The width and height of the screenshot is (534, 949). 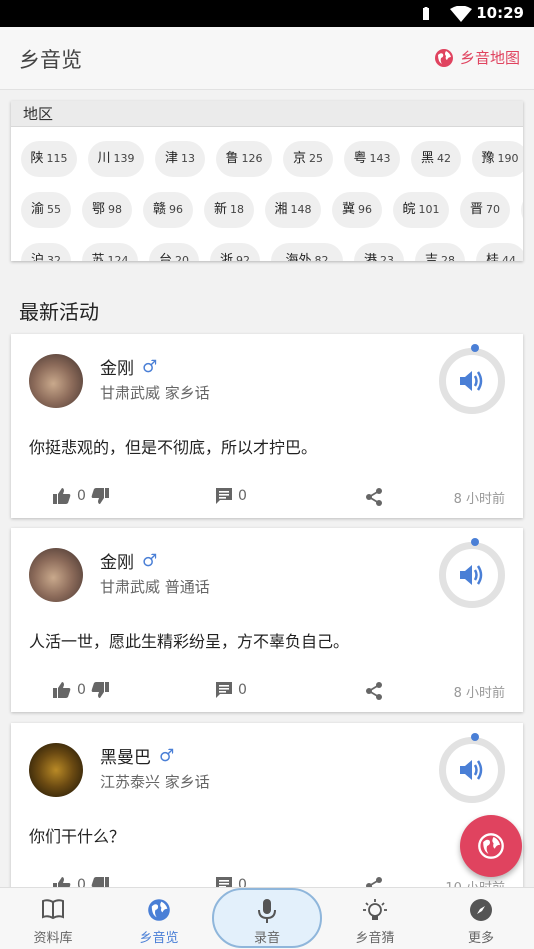 I want to click on map-fab-button, so click(x=491, y=846).